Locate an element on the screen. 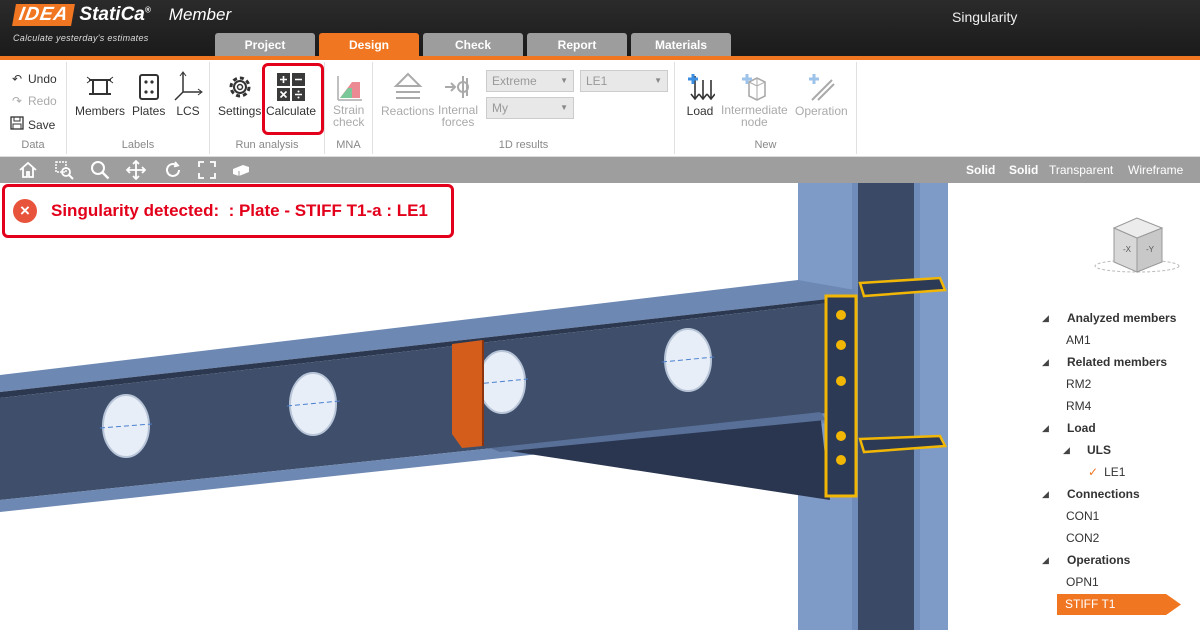 The image size is (1200, 630). tree-item-stiff-t1-selected: STIFF T1 is located at coordinates (1119, 604).